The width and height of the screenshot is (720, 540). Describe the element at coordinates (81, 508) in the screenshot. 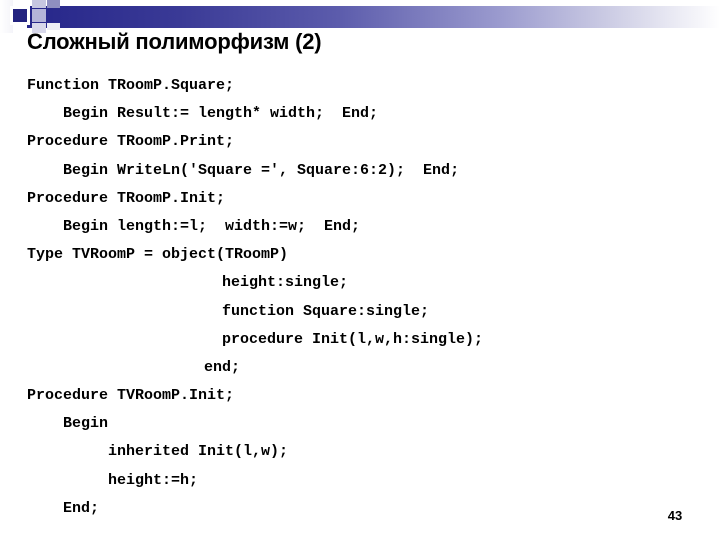

I see `code-line: End;` at that location.